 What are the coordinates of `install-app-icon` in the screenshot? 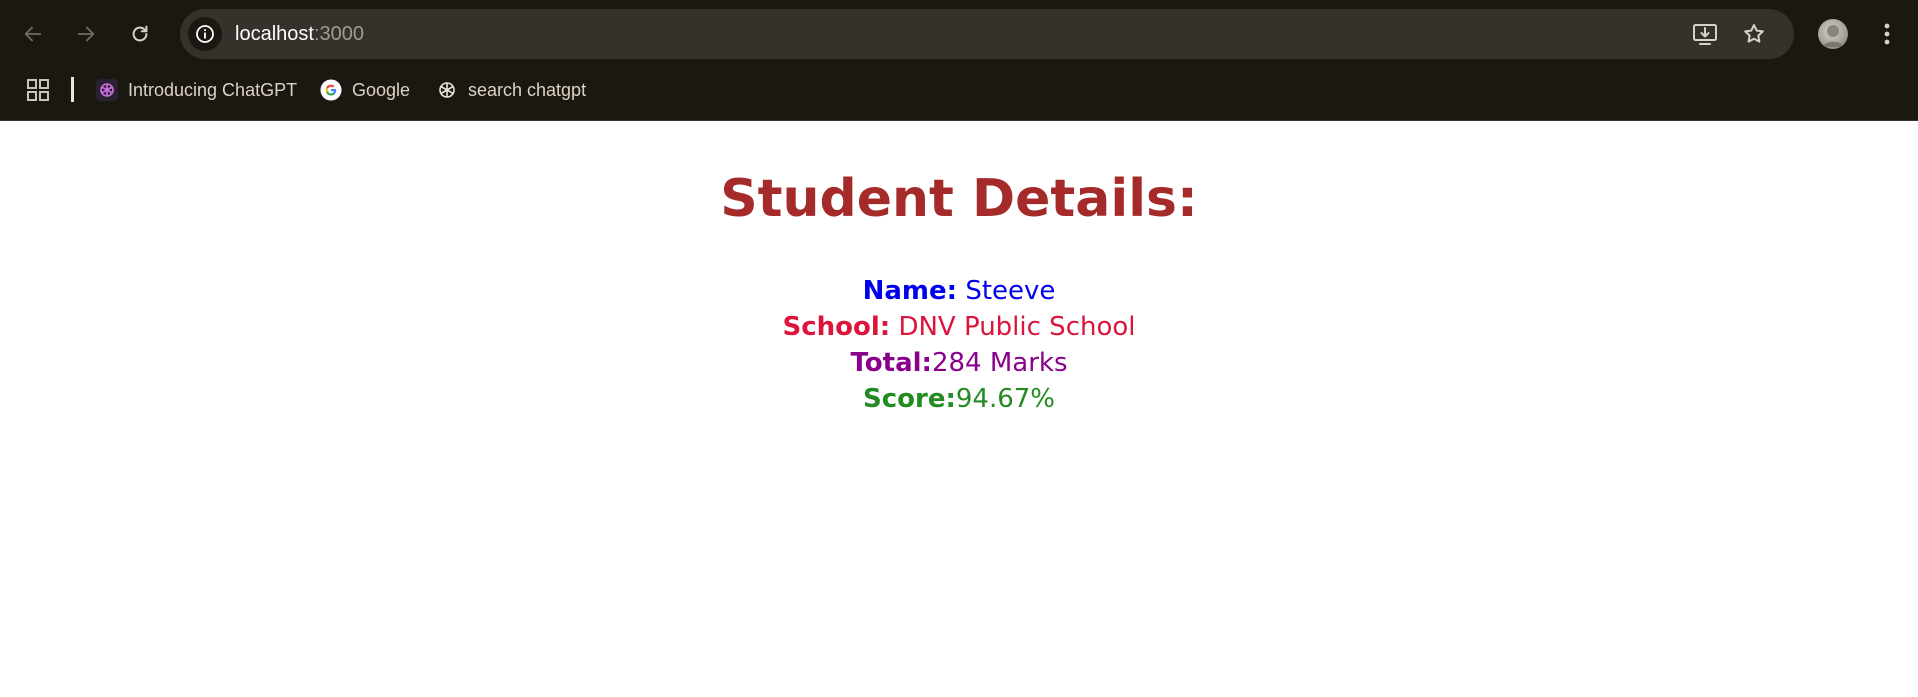 It's located at (1705, 34).